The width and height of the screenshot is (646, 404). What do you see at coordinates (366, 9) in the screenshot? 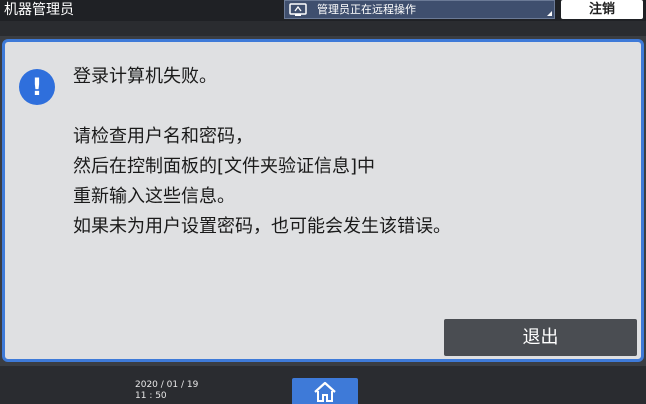
I see `remote-status-text: 管理员正在远程操作` at bounding box center [366, 9].